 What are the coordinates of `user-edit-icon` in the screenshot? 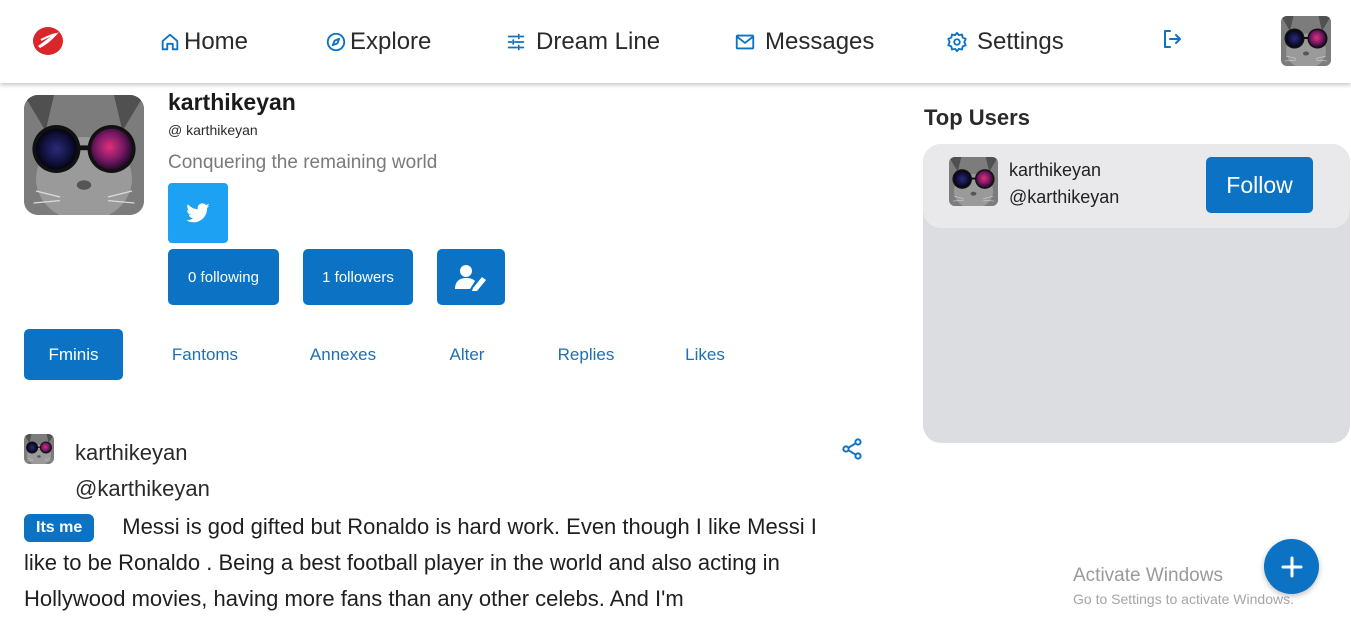 It's located at (470, 278).